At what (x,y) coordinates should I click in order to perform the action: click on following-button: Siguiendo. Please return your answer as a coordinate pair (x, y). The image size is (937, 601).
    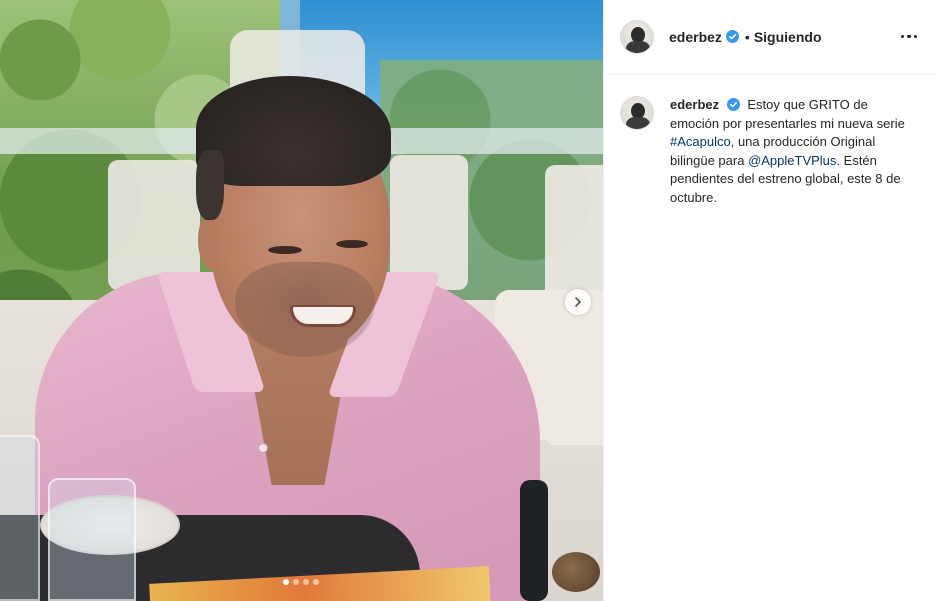
    Looking at the image, I should click on (788, 37).